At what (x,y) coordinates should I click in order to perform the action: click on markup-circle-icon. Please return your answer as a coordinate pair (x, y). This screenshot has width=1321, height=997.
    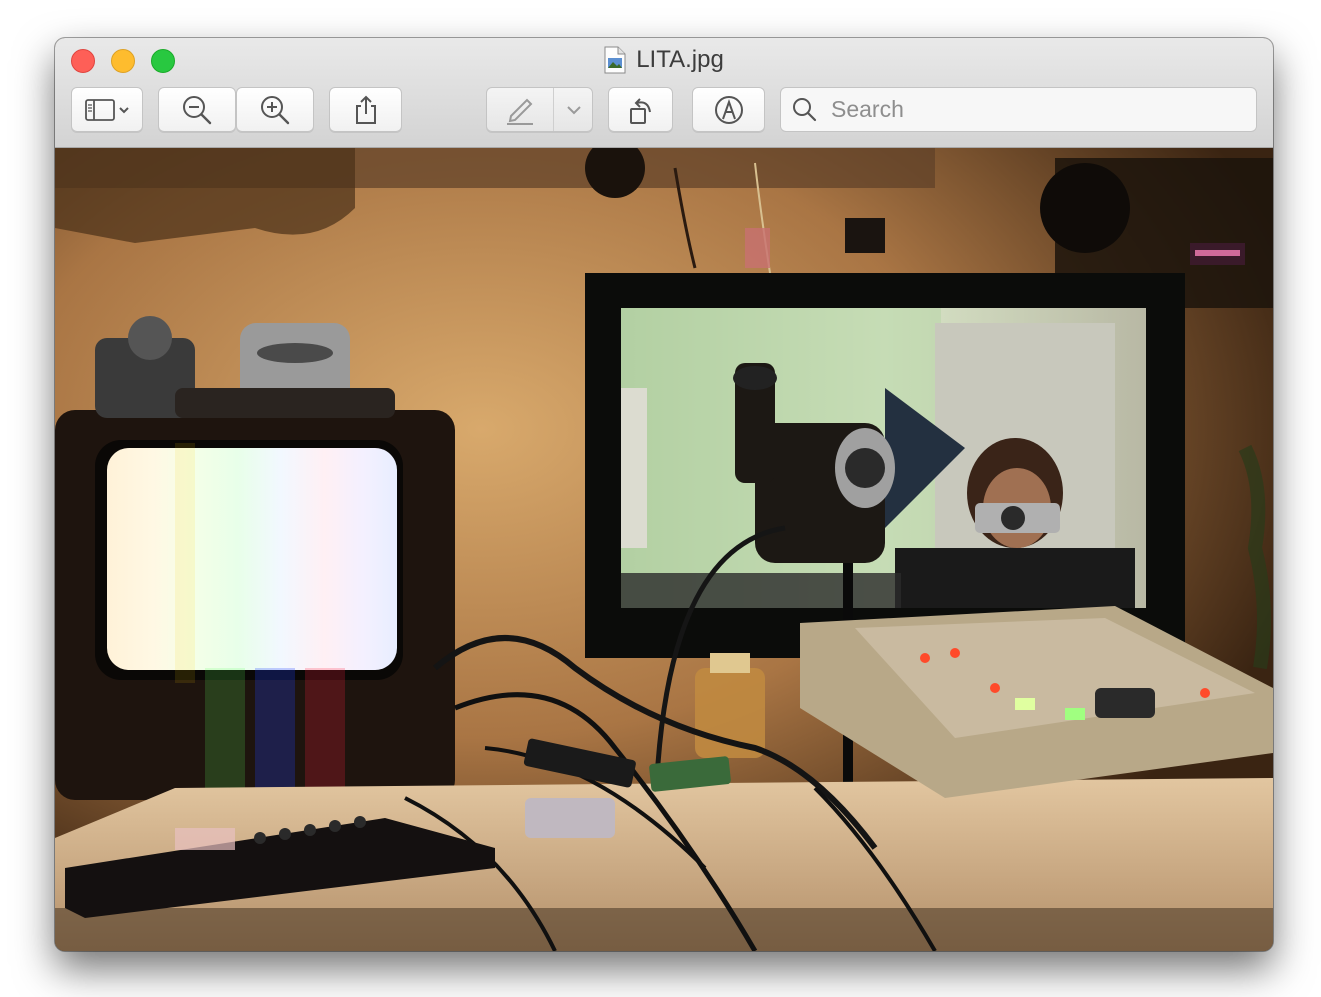
    Looking at the image, I should click on (728, 109).